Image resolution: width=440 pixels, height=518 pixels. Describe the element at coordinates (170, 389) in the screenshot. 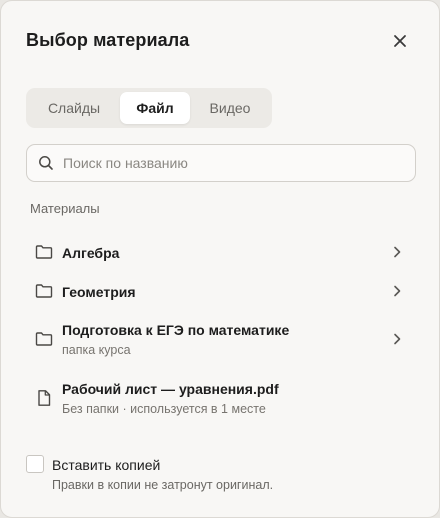

I see `list-item-name: Рабочий лист — уравнения.pdf` at that location.